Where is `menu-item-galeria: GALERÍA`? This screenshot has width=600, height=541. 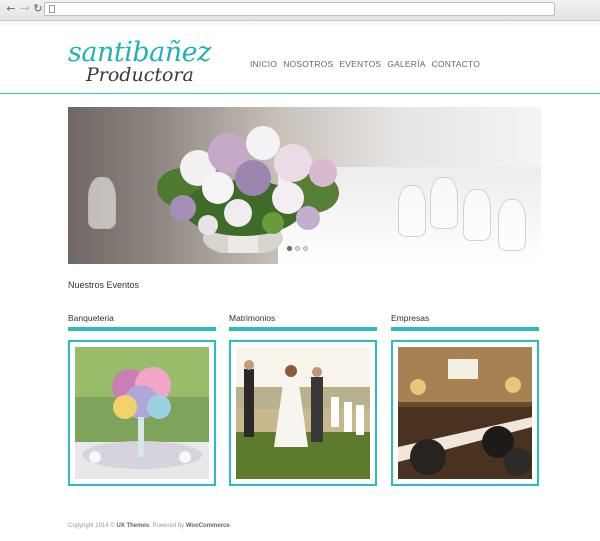 menu-item-galeria: GALERÍA is located at coordinates (406, 65).